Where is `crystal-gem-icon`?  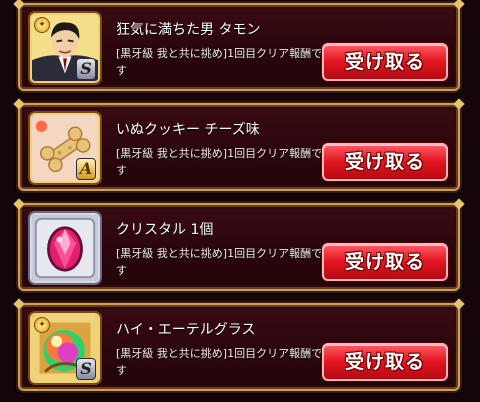
crystal-gem-icon is located at coordinates (65, 248).